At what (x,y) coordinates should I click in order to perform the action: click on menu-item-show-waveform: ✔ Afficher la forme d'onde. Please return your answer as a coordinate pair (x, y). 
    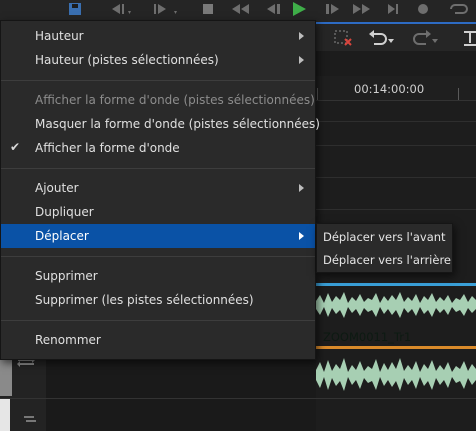
    Looking at the image, I should click on (158, 148).